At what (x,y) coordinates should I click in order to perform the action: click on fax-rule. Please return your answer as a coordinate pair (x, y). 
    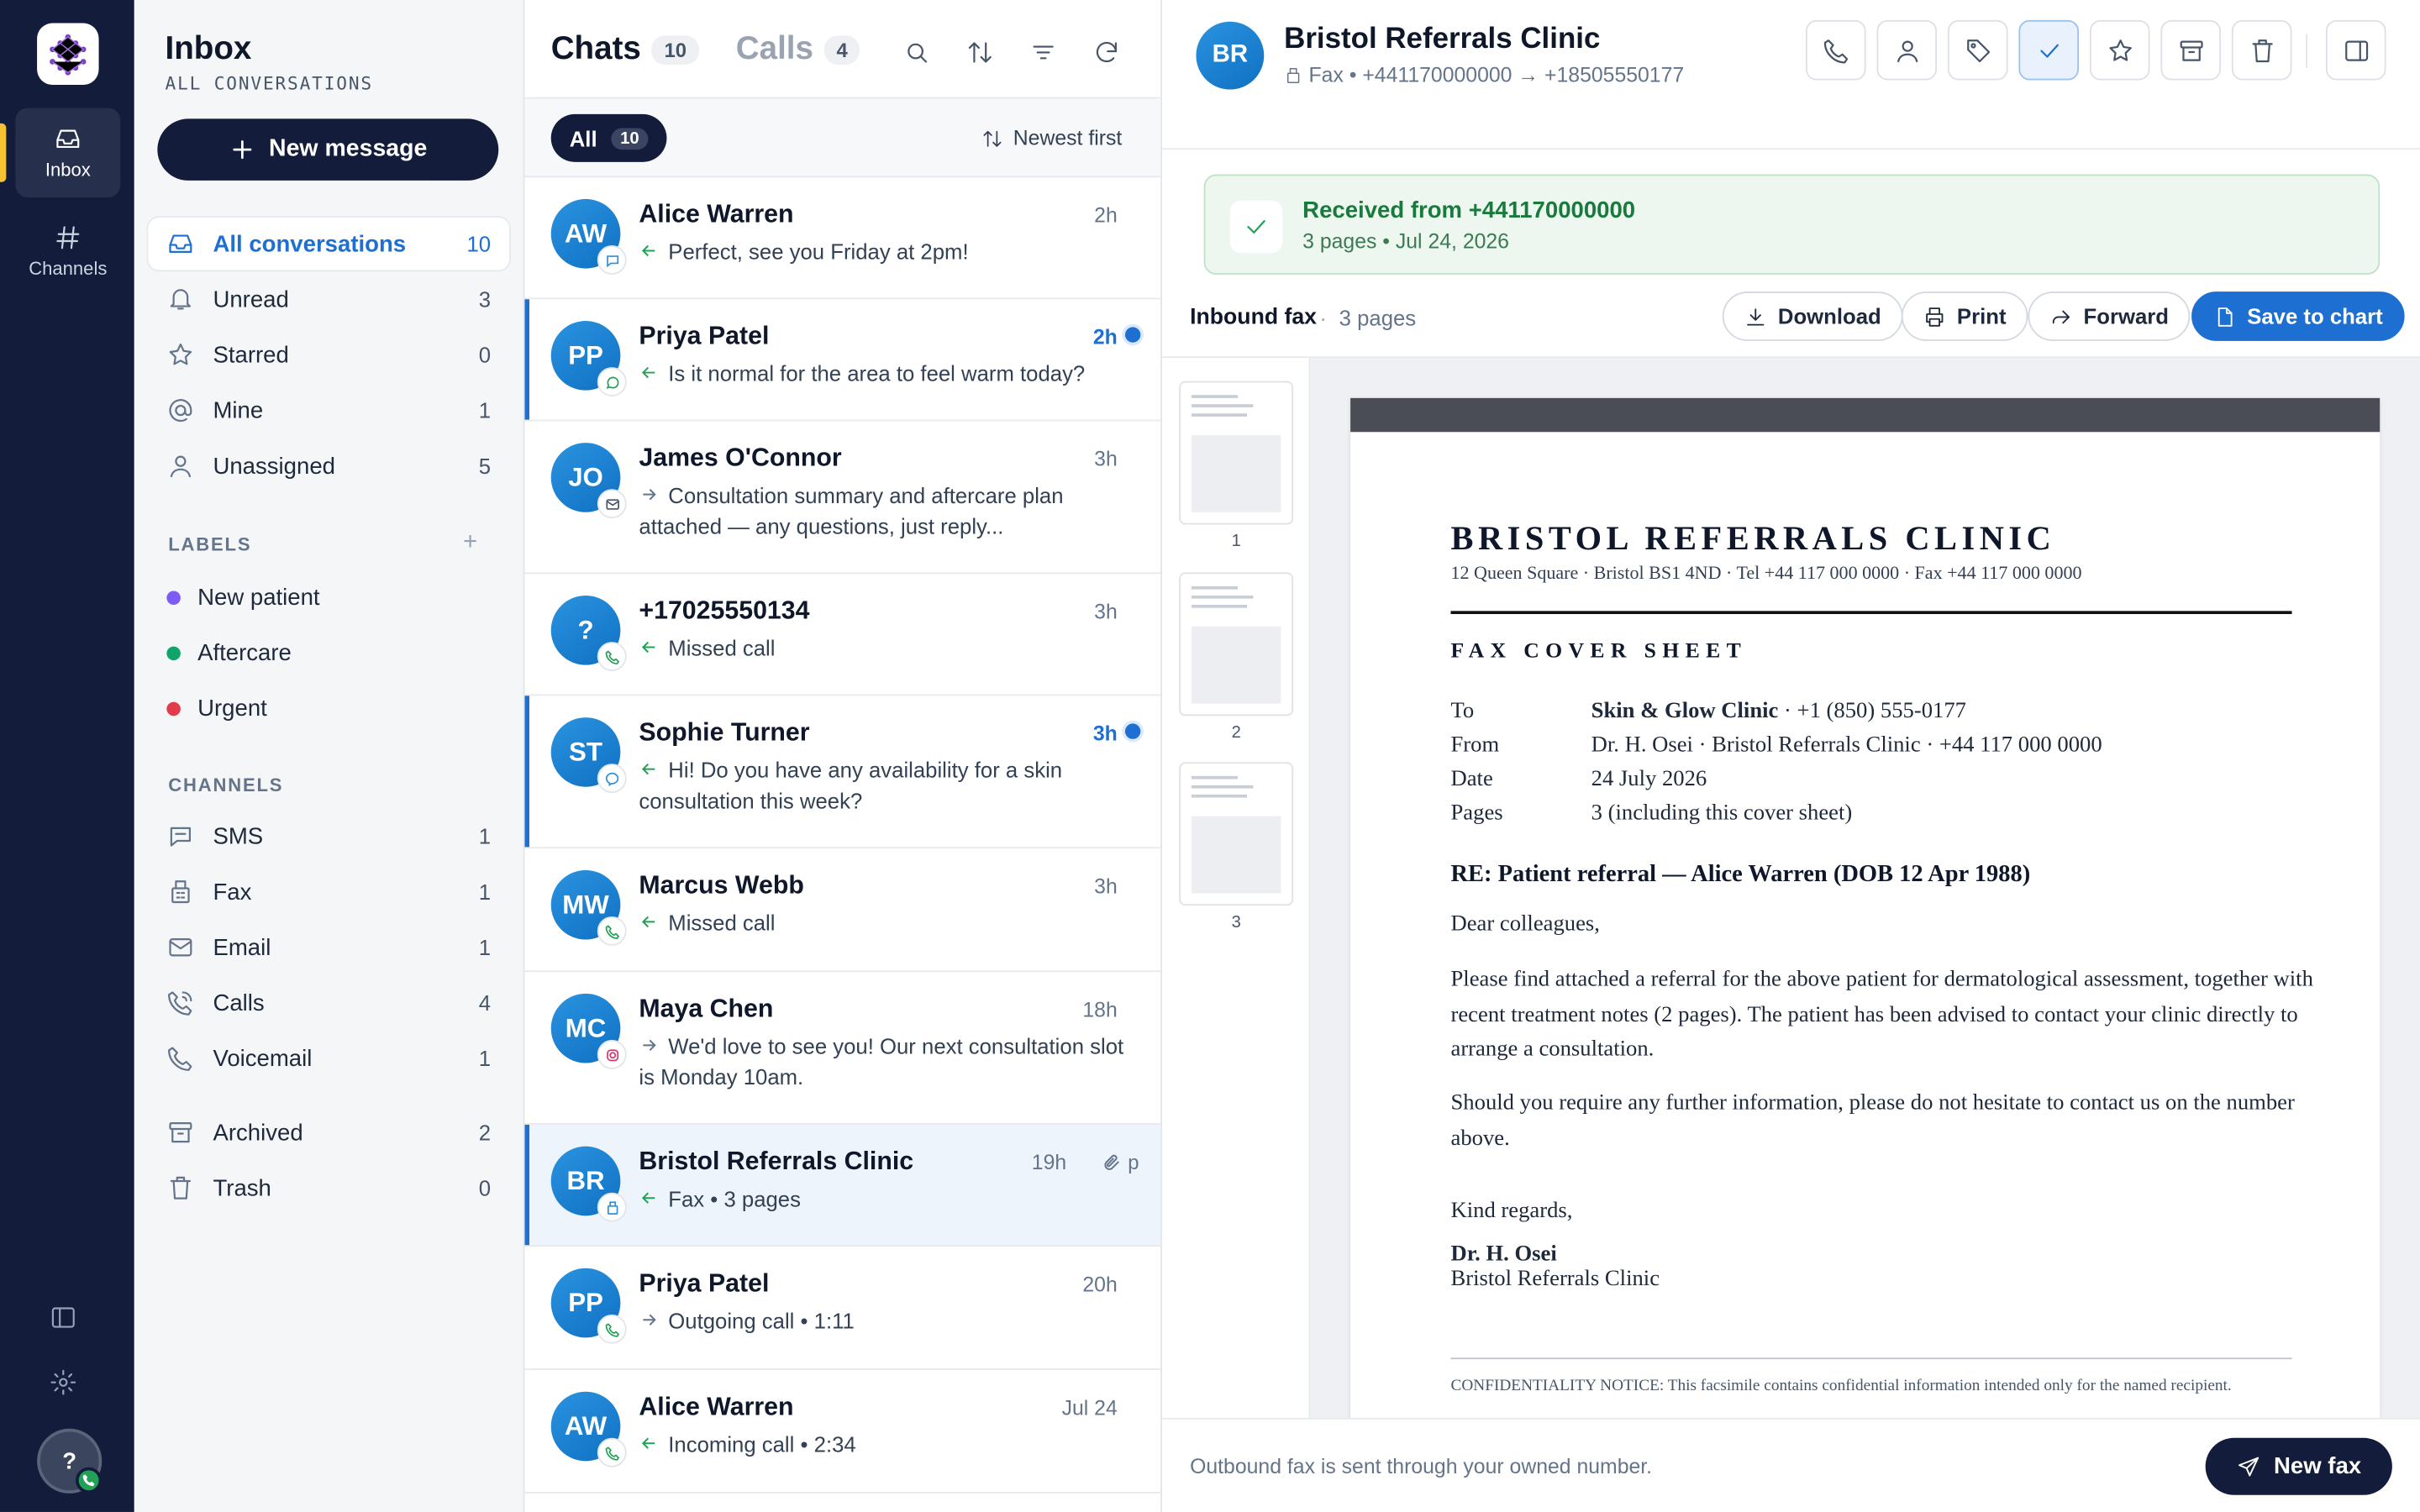
    Looking at the image, I should click on (1871, 613).